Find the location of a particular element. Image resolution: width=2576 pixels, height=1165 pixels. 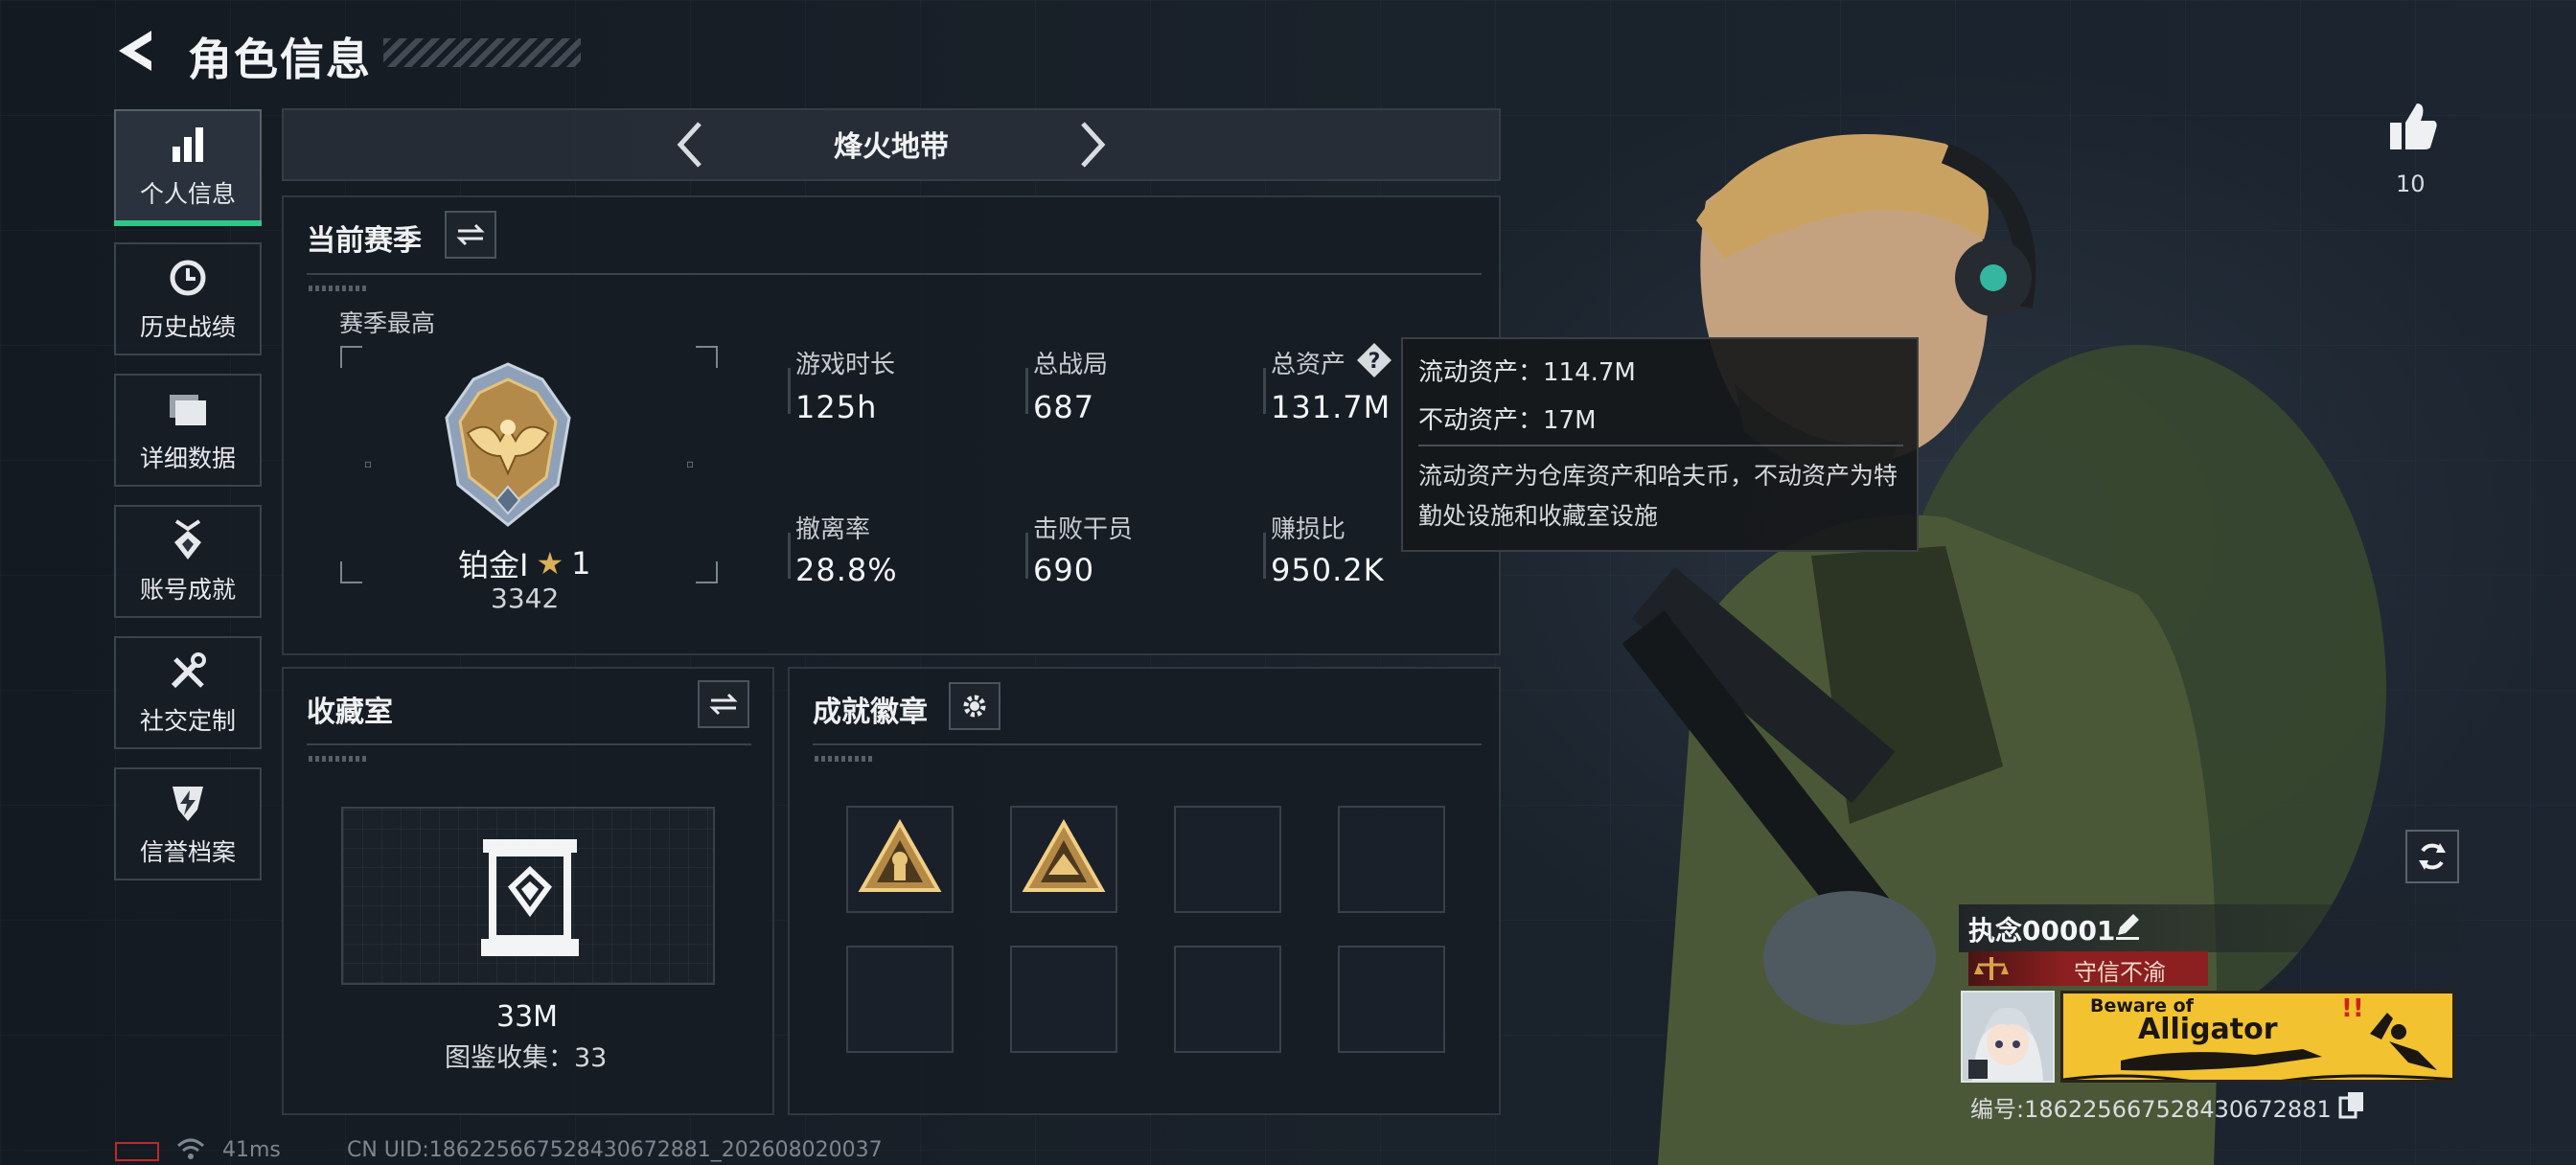

player-title-badge: 守信不渝 is located at coordinates (2088, 968).